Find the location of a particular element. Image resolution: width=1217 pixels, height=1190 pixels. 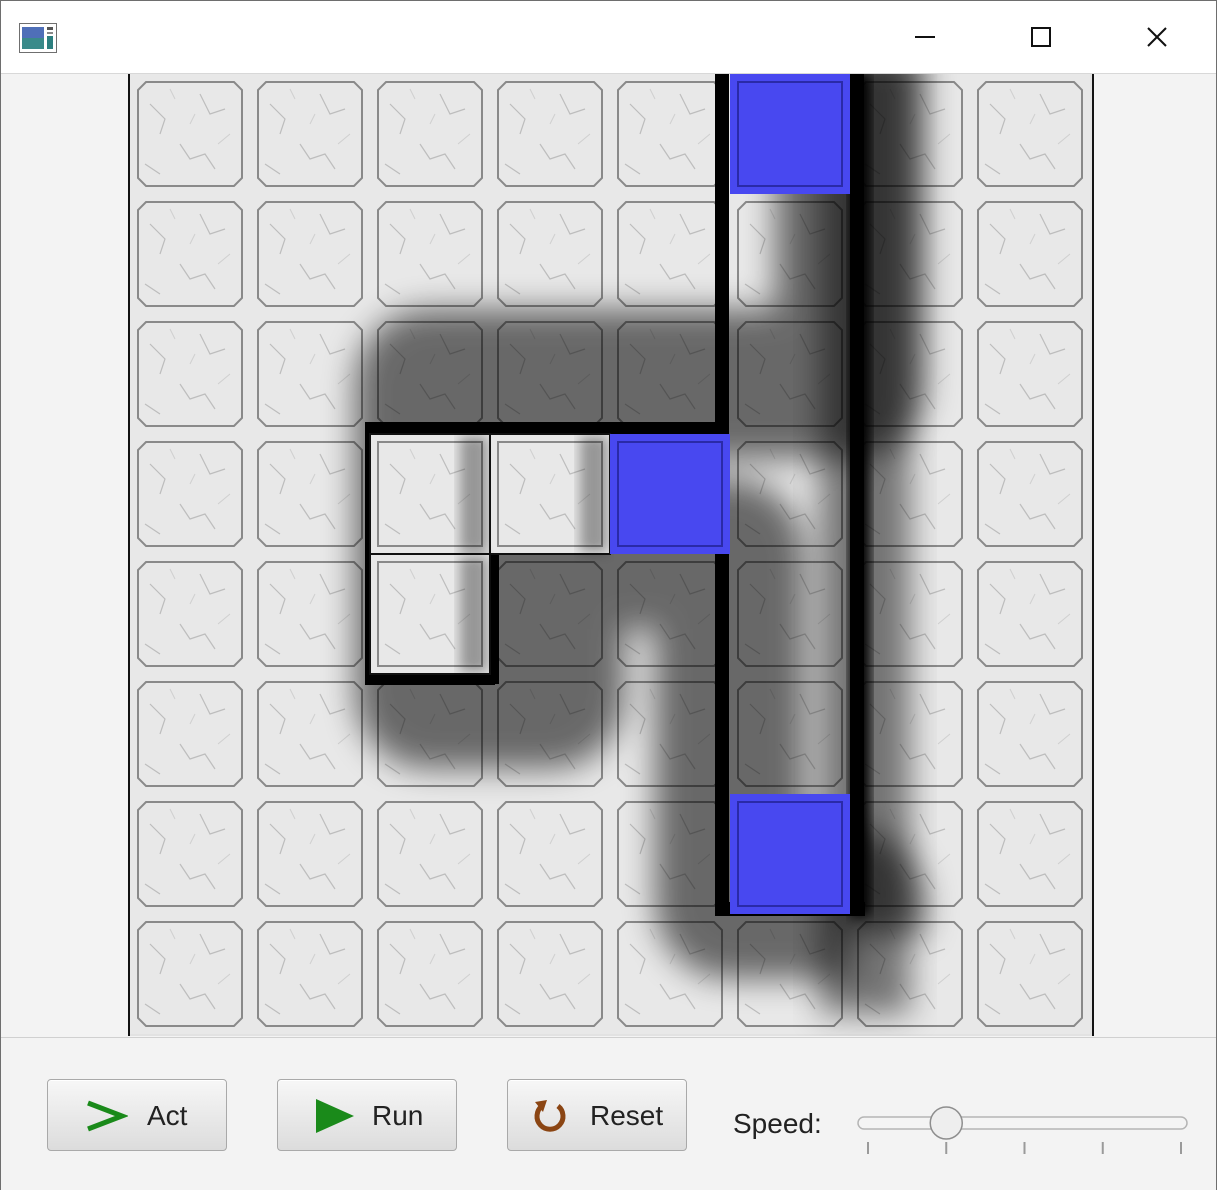

app-icon is located at coordinates (38, 38).